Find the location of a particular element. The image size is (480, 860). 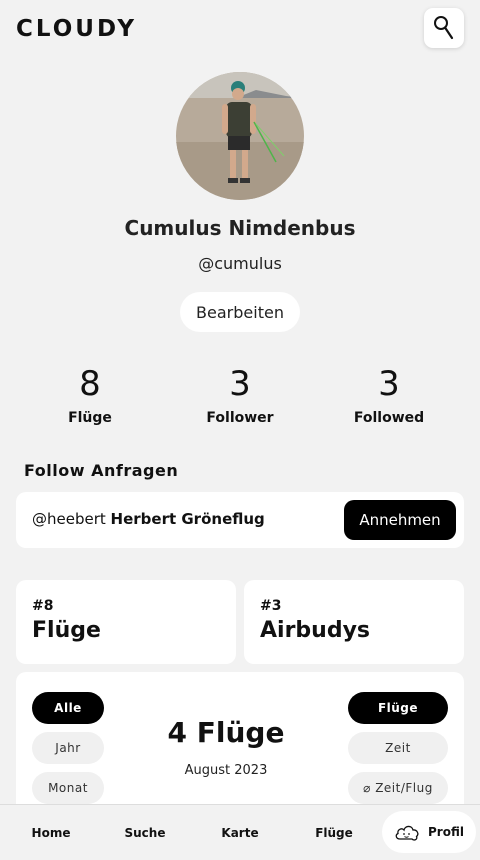

stat-fluege: 8 Flüge is located at coordinates (90, 394).